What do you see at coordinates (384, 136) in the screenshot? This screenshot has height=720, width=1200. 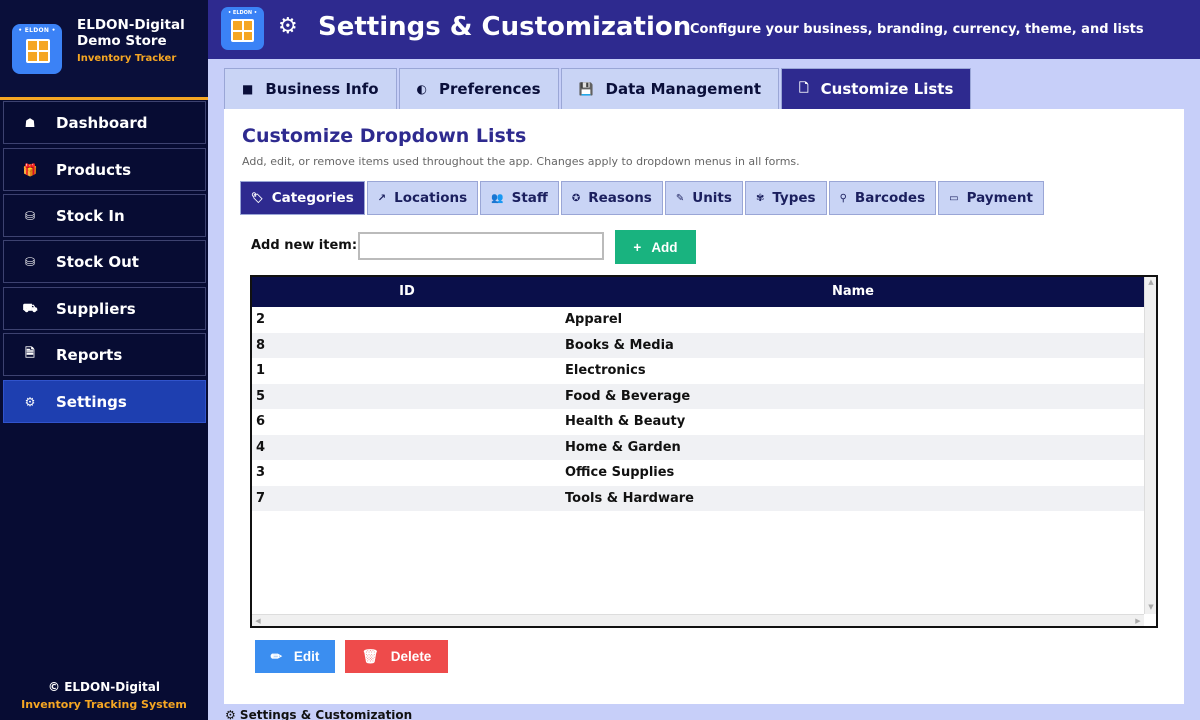 I see `panel-title: Customize Dropdown Lists` at bounding box center [384, 136].